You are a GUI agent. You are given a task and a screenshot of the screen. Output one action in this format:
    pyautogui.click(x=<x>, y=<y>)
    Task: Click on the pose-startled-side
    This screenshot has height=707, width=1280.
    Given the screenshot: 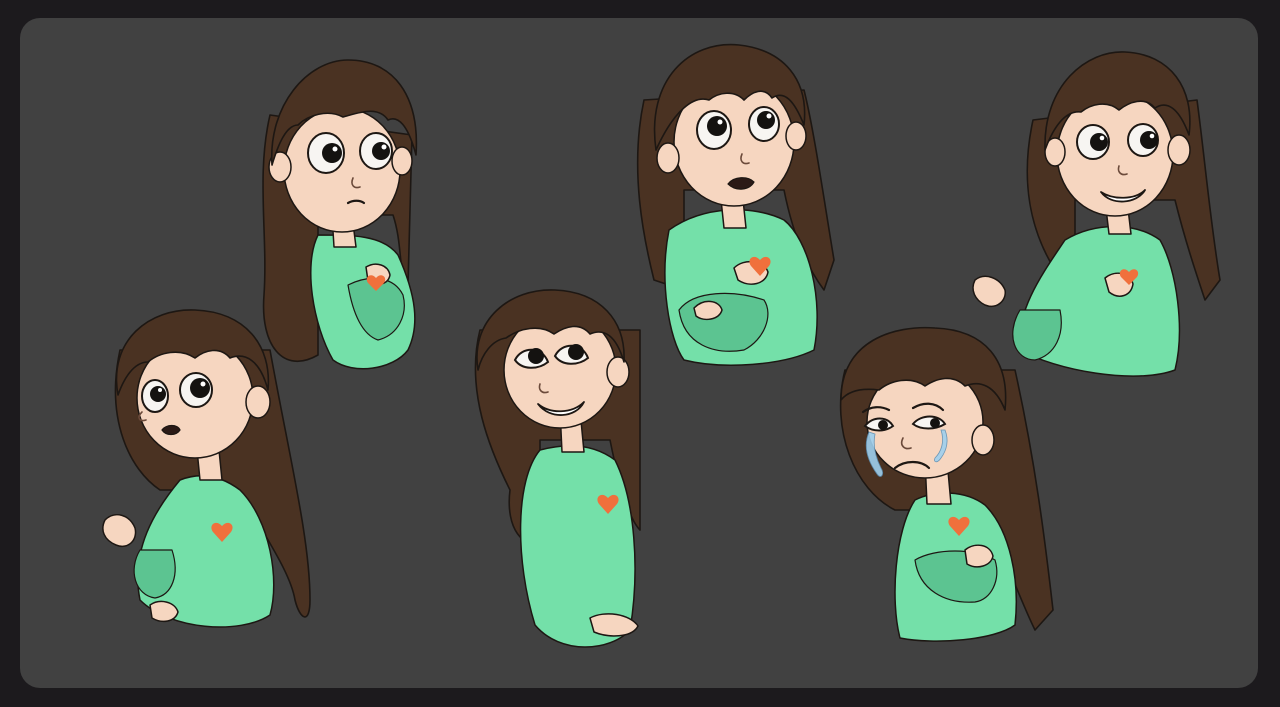 What is the action you would take?
    pyautogui.click(x=206, y=468)
    